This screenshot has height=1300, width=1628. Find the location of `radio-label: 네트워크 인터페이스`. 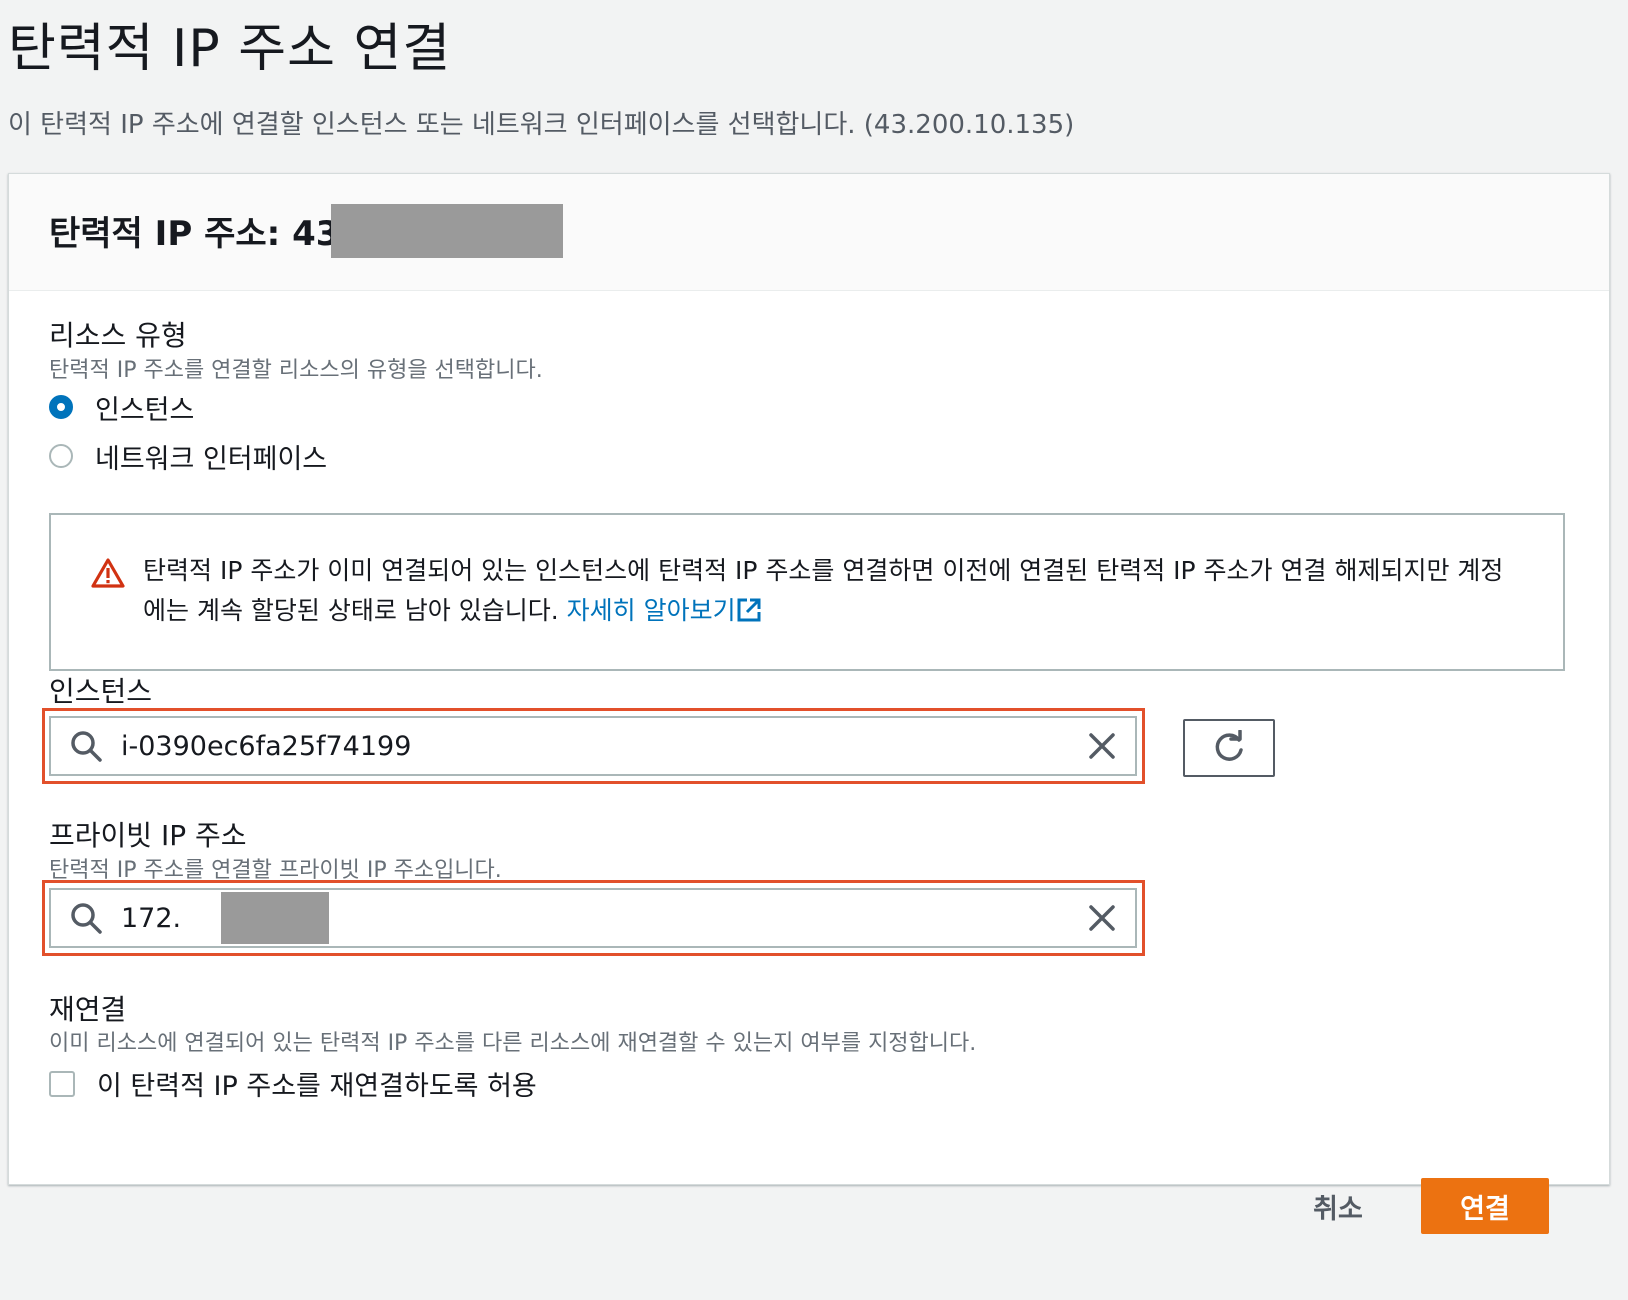

radio-label: 네트워크 인터페이스 is located at coordinates (211, 459).